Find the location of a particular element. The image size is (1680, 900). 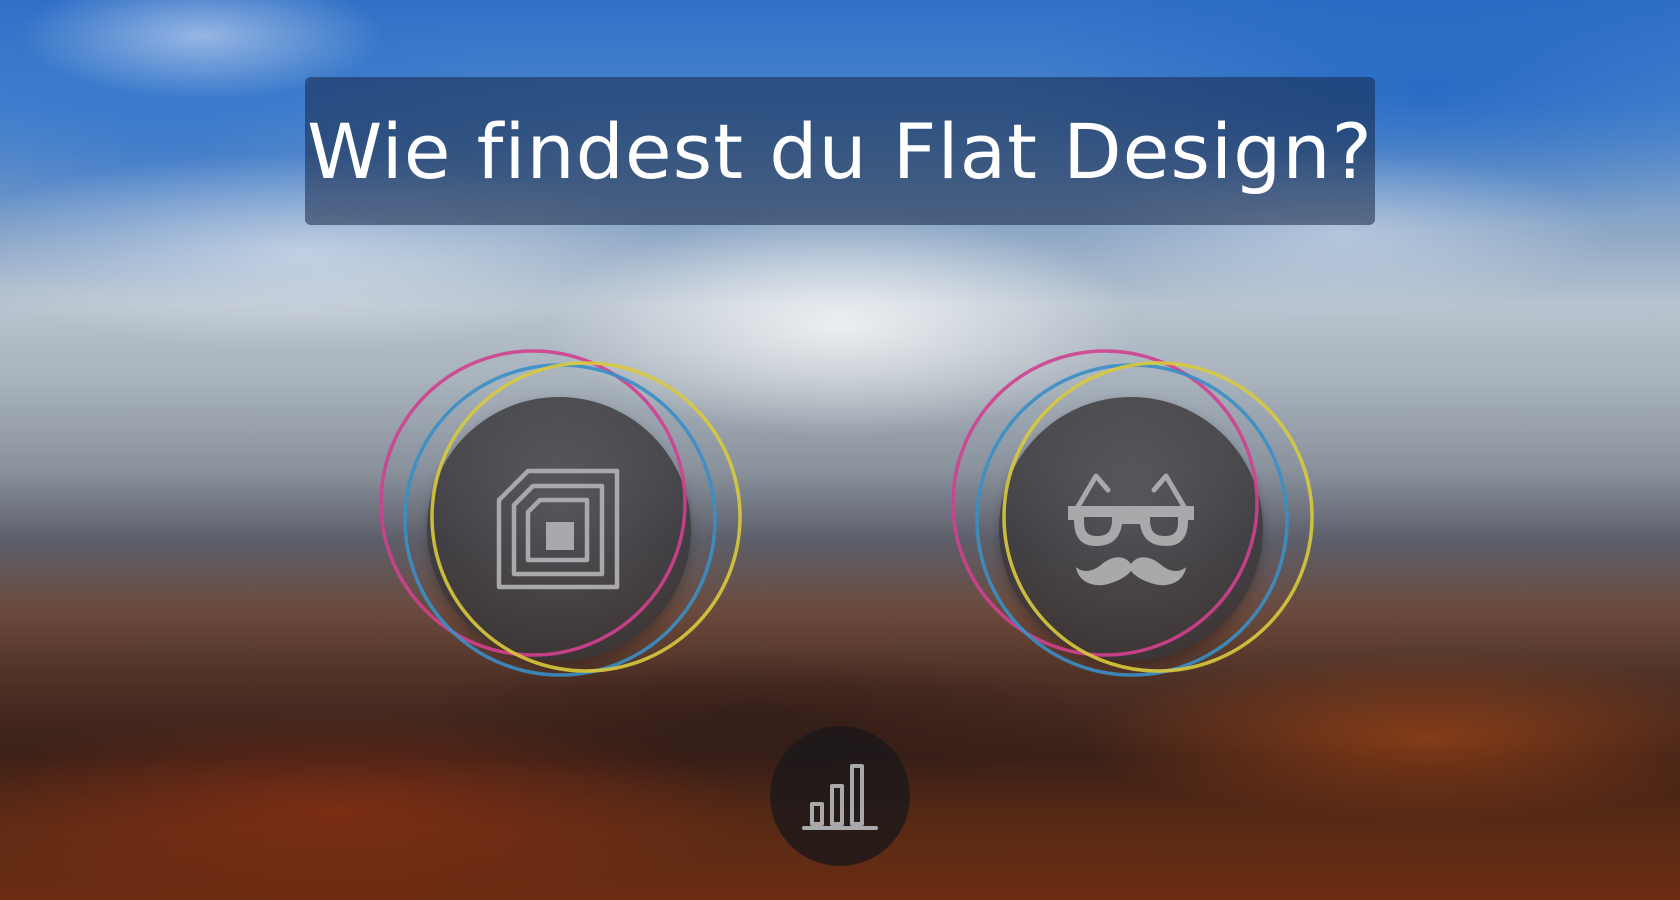

results-button is located at coordinates (840, 796).